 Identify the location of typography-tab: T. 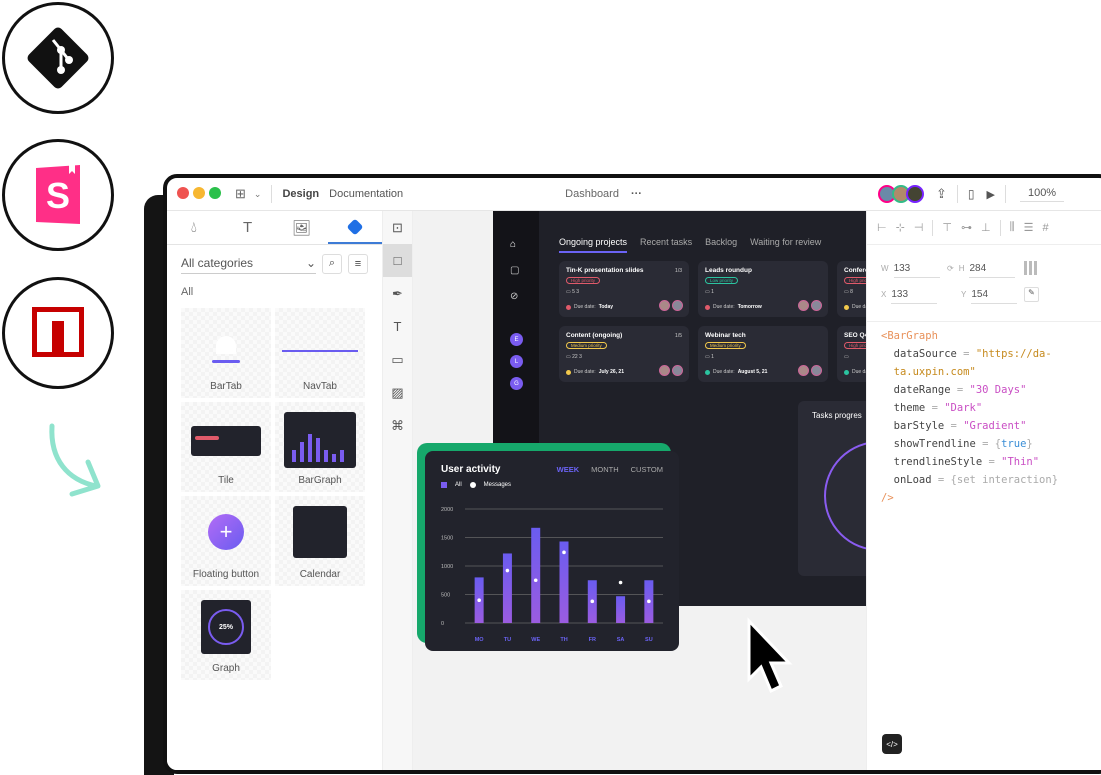
(248, 227).